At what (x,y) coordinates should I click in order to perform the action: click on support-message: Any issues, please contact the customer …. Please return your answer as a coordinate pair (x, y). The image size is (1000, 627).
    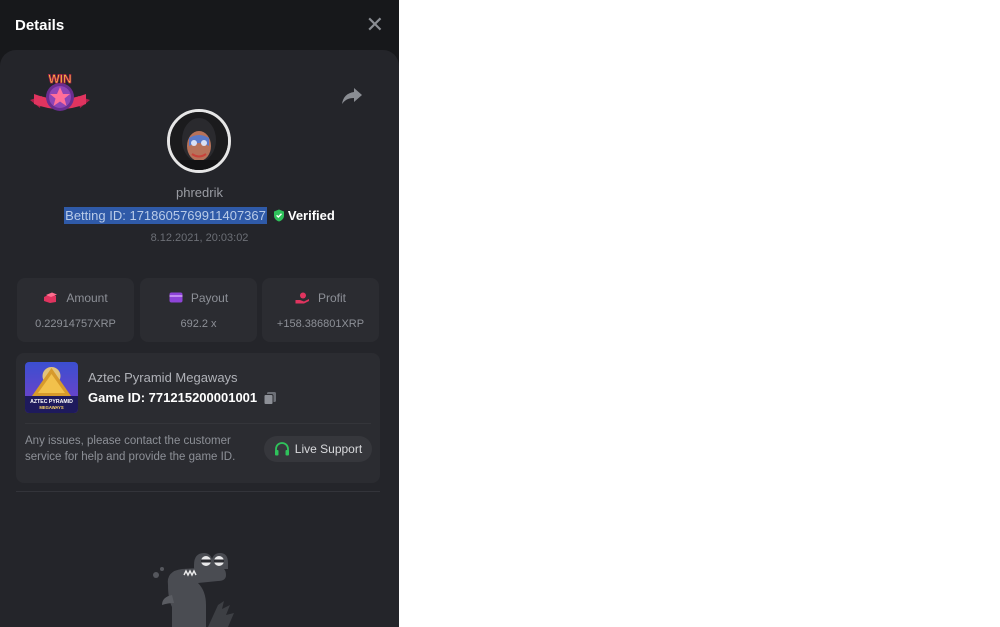
    Looking at the image, I should click on (130, 449).